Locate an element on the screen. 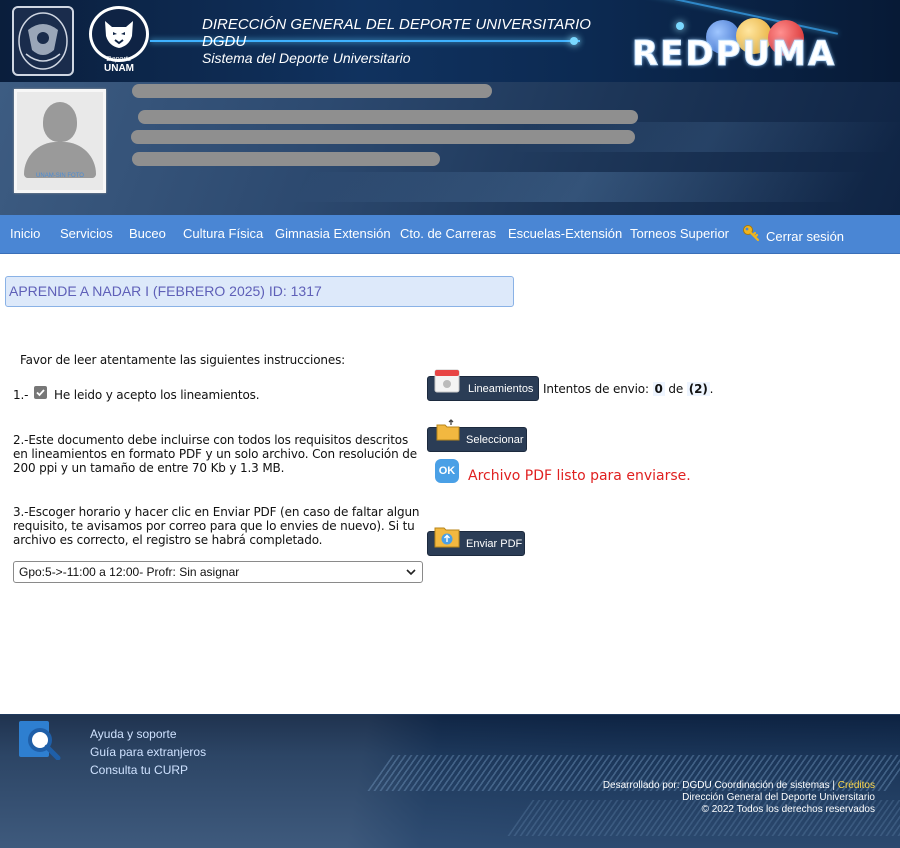 This screenshot has height=848, width=900. profile-photo: UNAM-SIN FOTO is located at coordinates (60, 141).